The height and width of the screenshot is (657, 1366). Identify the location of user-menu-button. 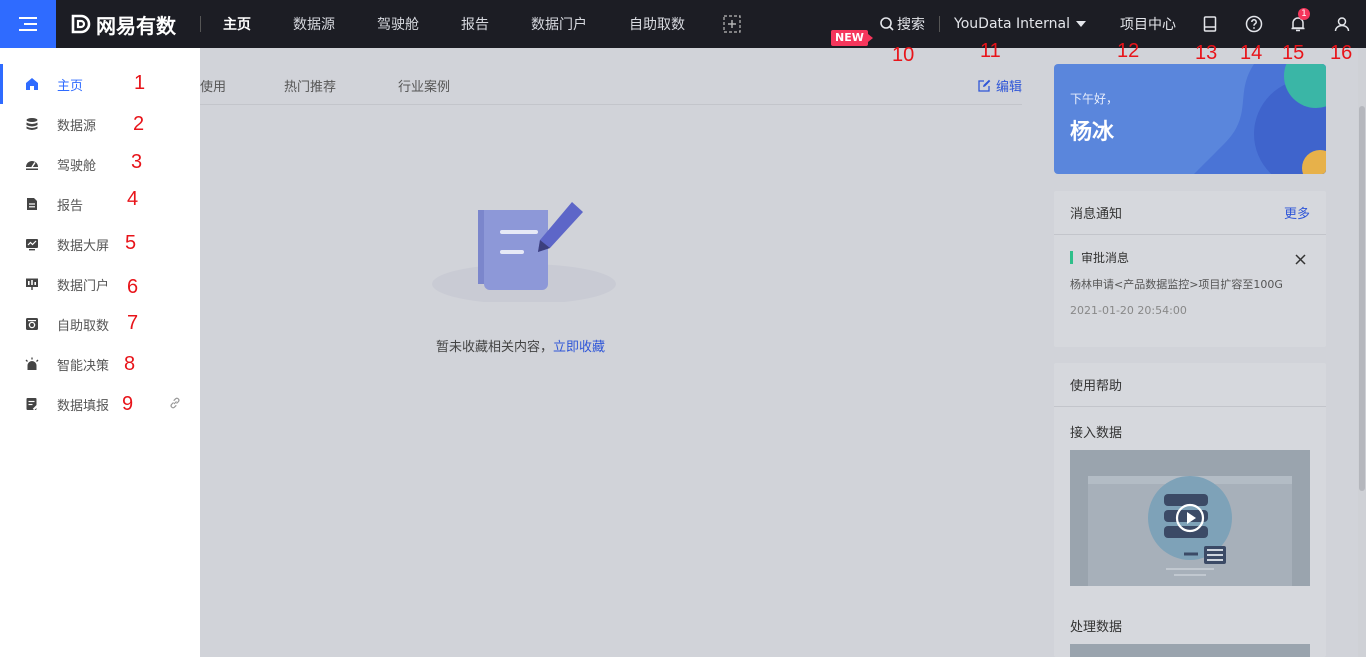
(1342, 24).